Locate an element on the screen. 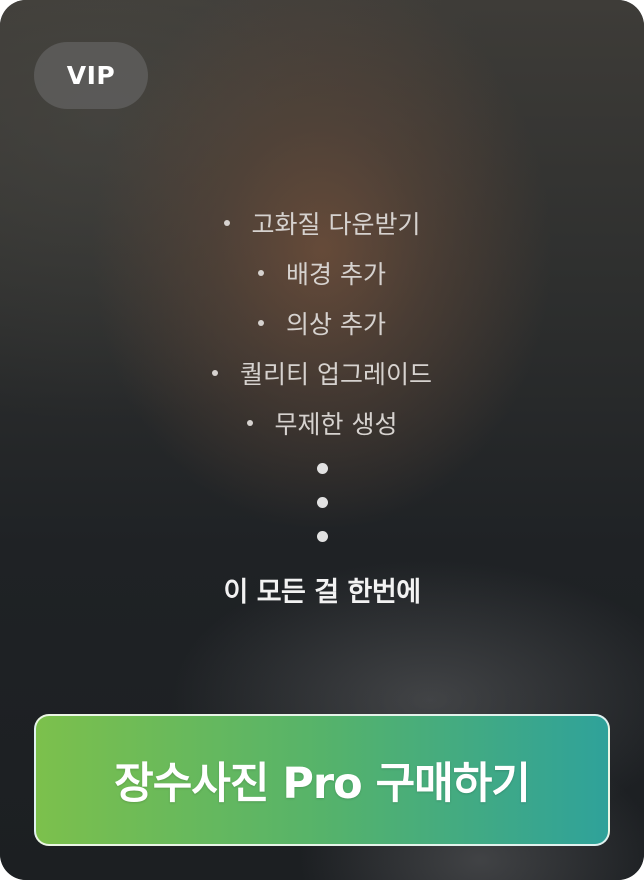 The width and height of the screenshot is (644, 880). buy-pro-button: 장수사진 Pro 구매하기 is located at coordinates (322, 780).